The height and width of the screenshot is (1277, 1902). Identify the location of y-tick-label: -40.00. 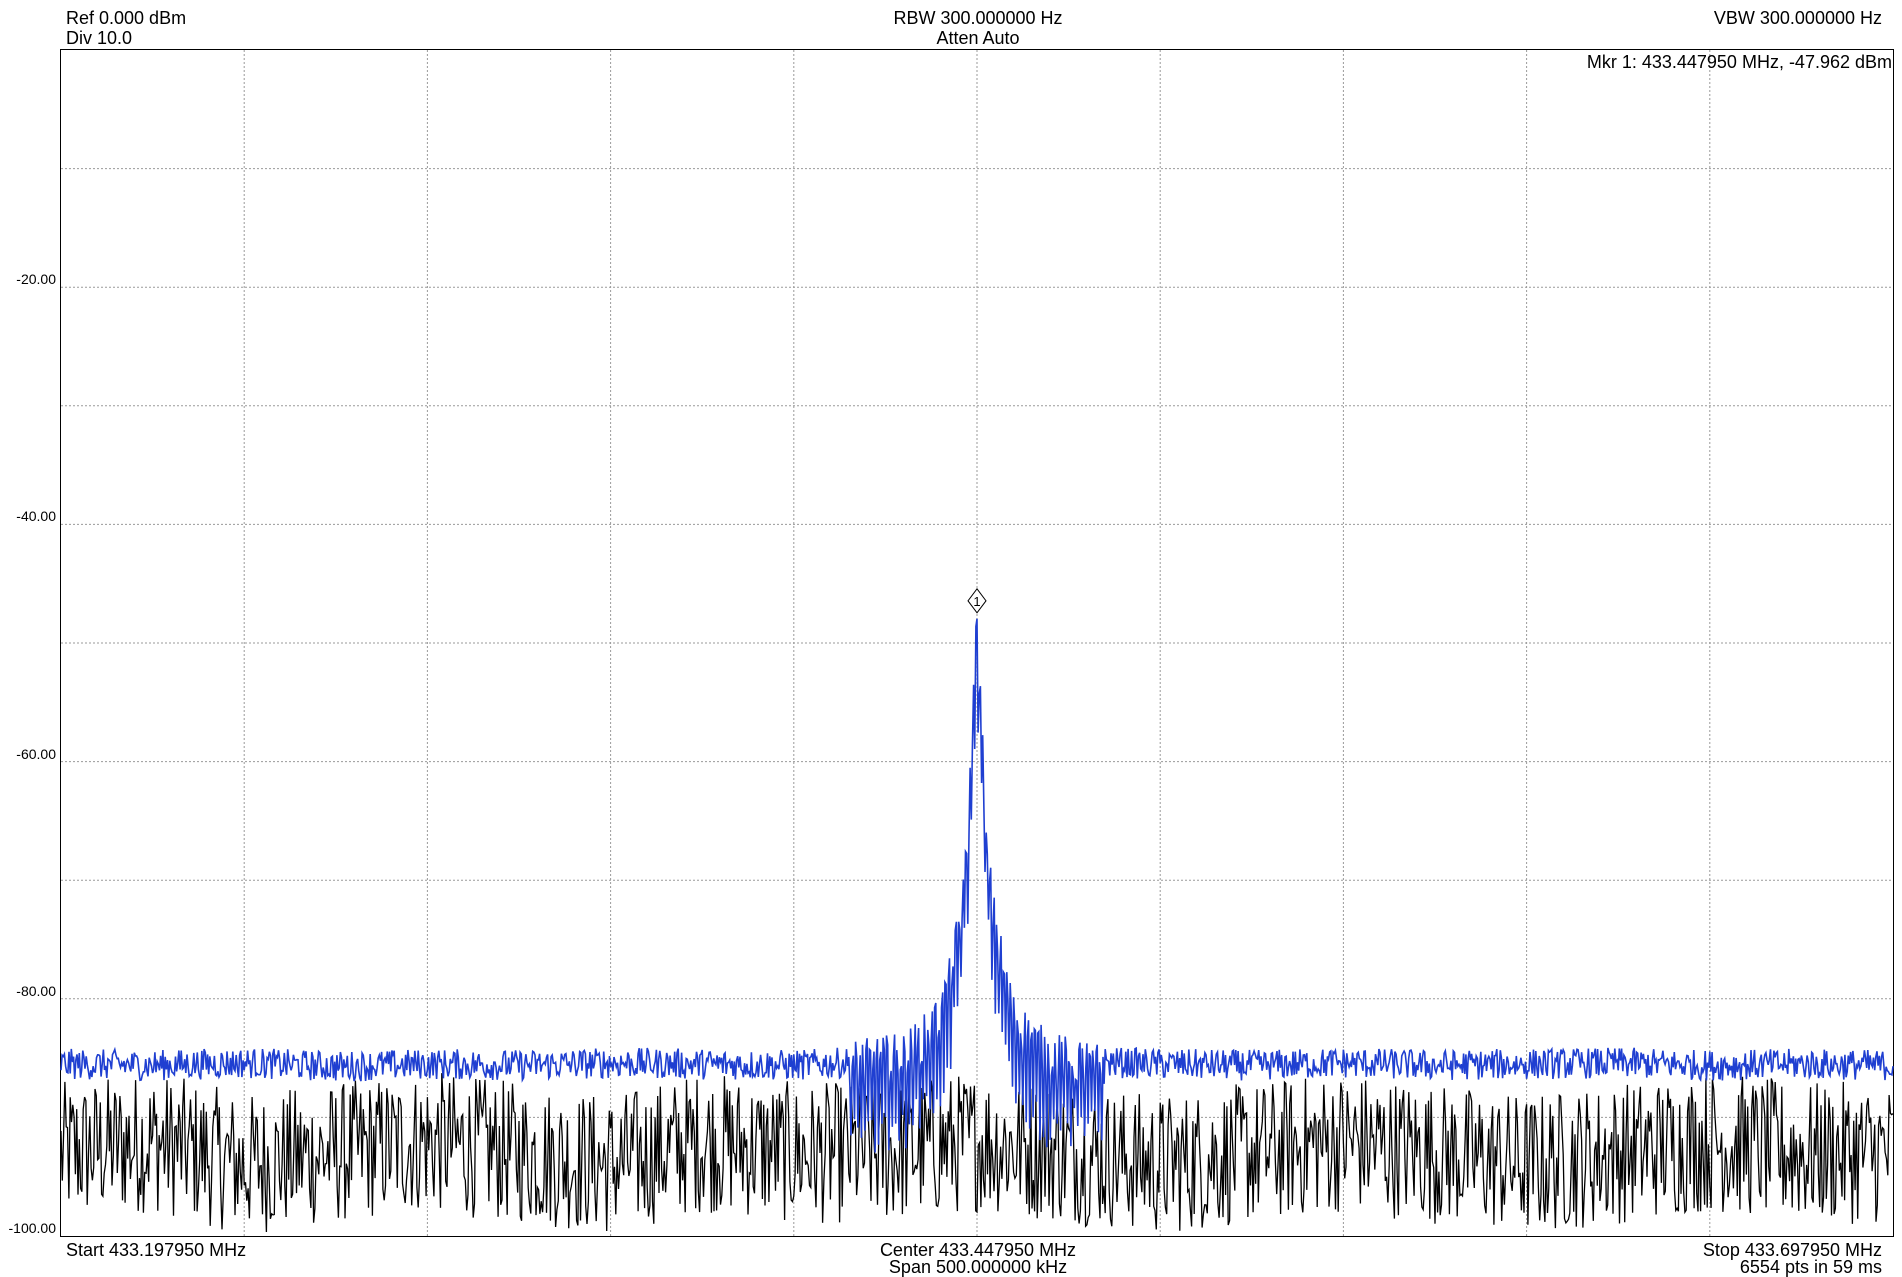
(36, 516).